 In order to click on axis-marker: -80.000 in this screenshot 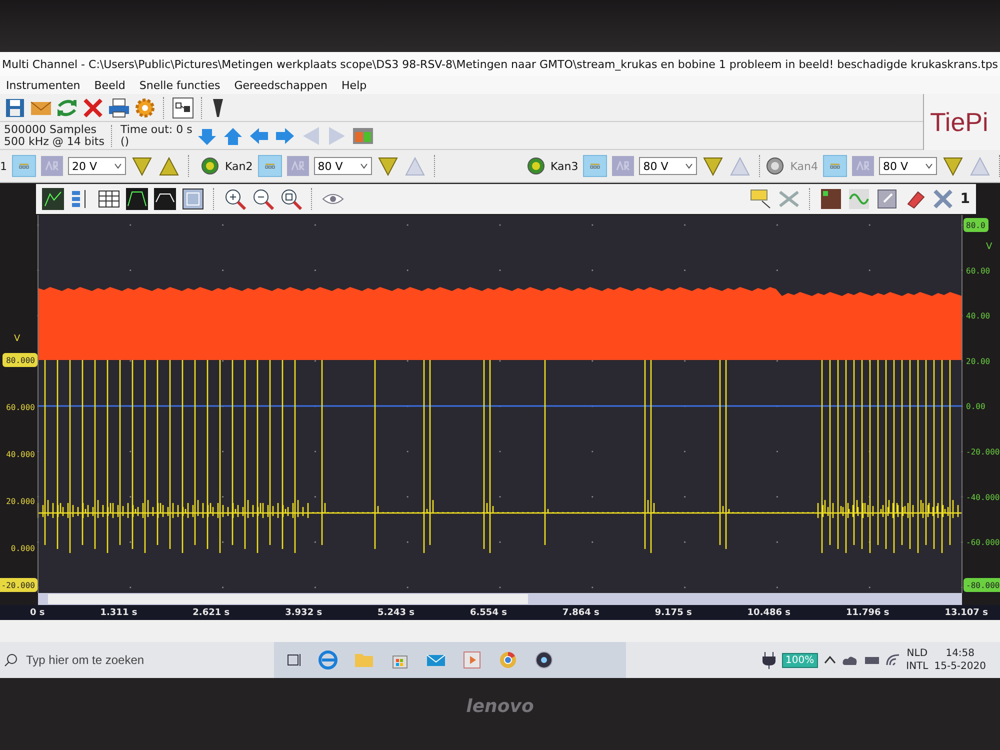, I will do `click(982, 585)`.